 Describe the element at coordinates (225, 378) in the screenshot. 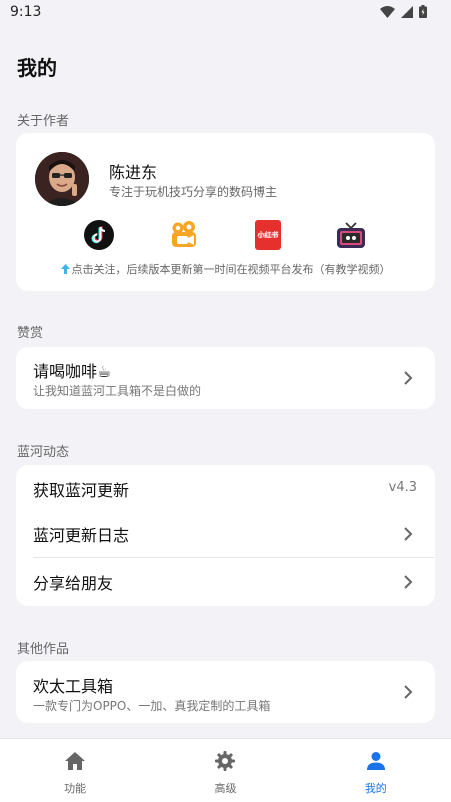

I see `reward-card: 请喝咖啡☕ 让我知道蓝河工具箱不是白做的` at that location.